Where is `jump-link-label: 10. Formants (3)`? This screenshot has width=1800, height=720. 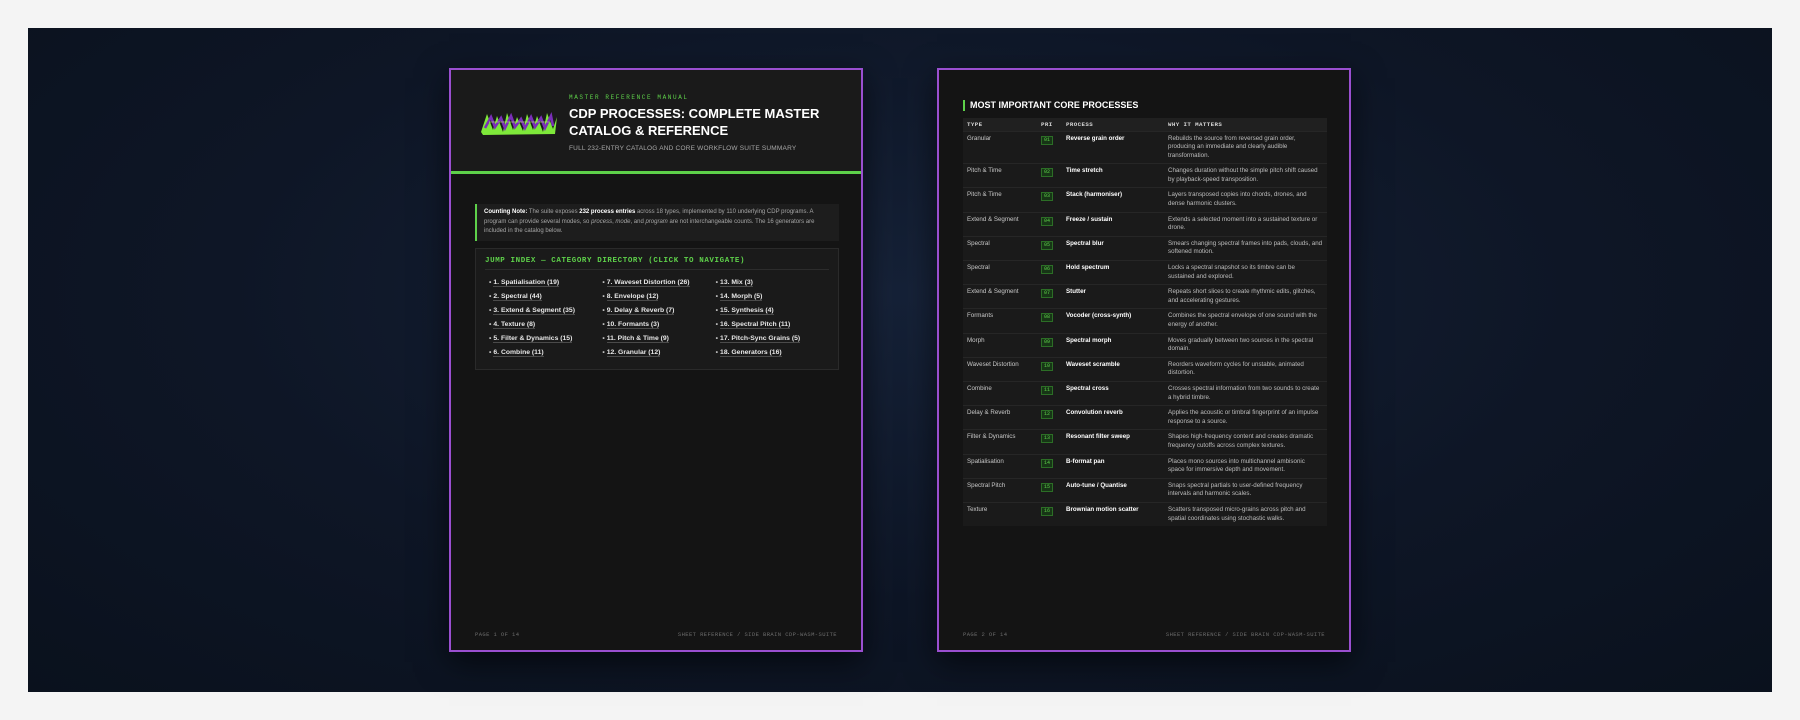 jump-link-label: 10. Formants (3) is located at coordinates (633, 325).